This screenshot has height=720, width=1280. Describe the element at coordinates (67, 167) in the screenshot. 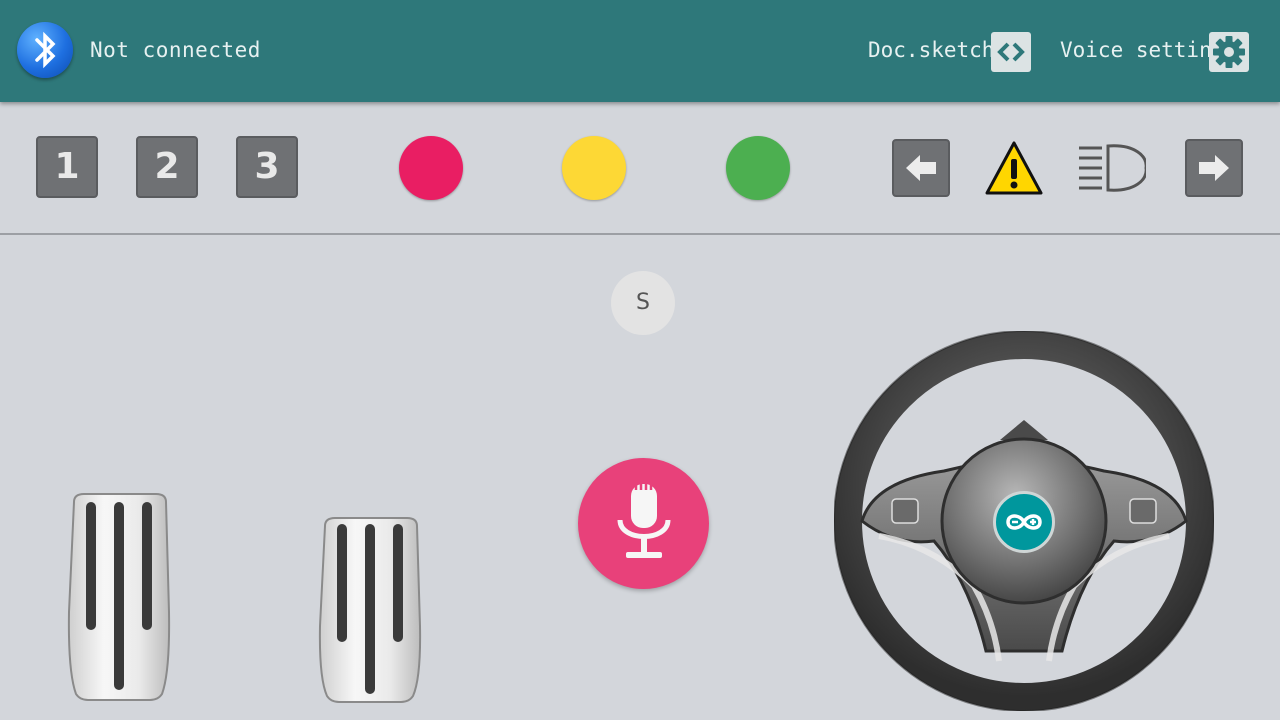

I see `preset-1-button: 1` at that location.